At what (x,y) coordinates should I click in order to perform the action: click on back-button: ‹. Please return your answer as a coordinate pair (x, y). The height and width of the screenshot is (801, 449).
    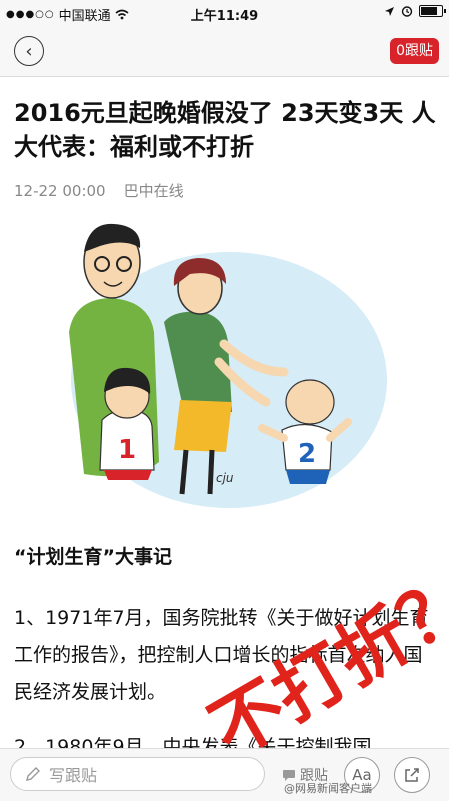
    Looking at the image, I should click on (29, 51).